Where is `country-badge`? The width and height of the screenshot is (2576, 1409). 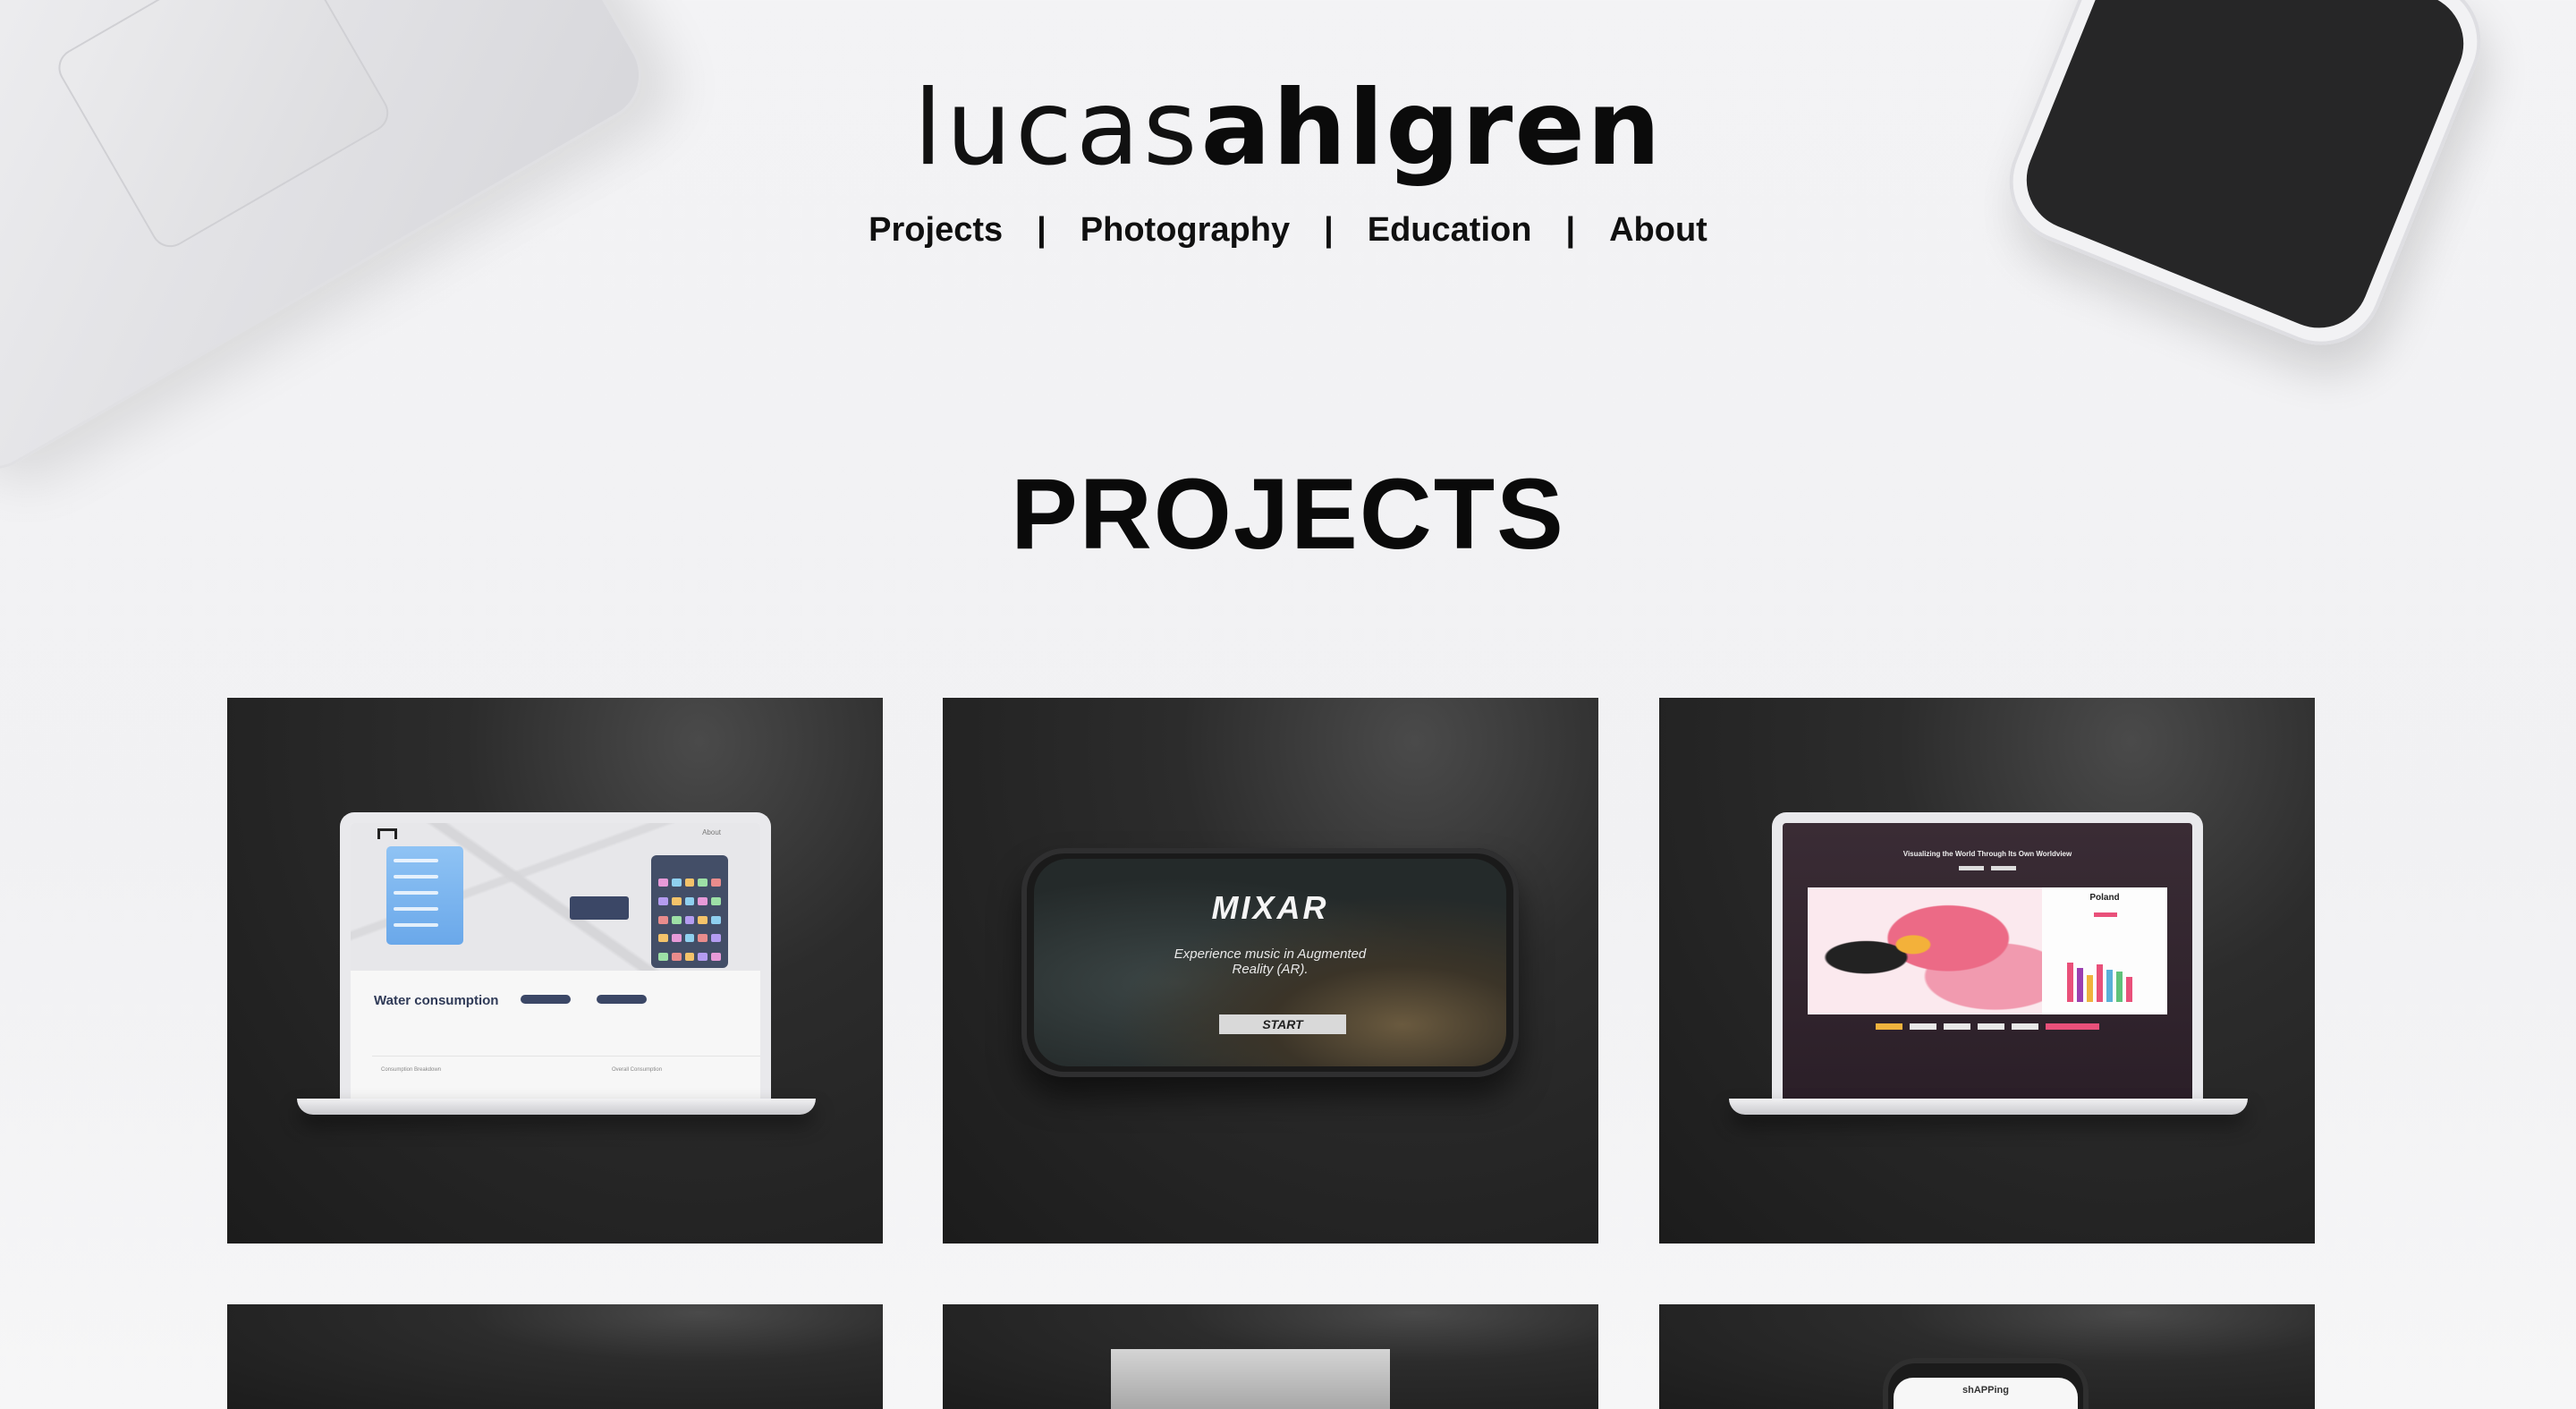
country-badge is located at coordinates (2105, 915).